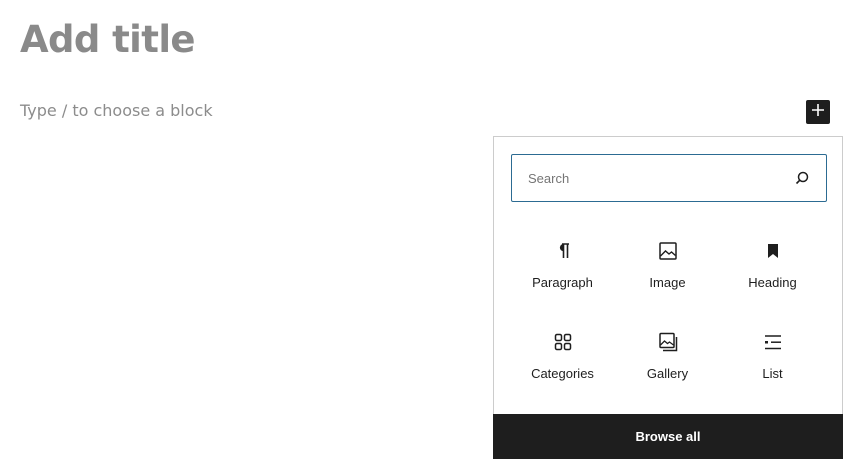  Describe the element at coordinates (562, 282) in the screenshot. I see `block-item-label: Paragraph` at that location.